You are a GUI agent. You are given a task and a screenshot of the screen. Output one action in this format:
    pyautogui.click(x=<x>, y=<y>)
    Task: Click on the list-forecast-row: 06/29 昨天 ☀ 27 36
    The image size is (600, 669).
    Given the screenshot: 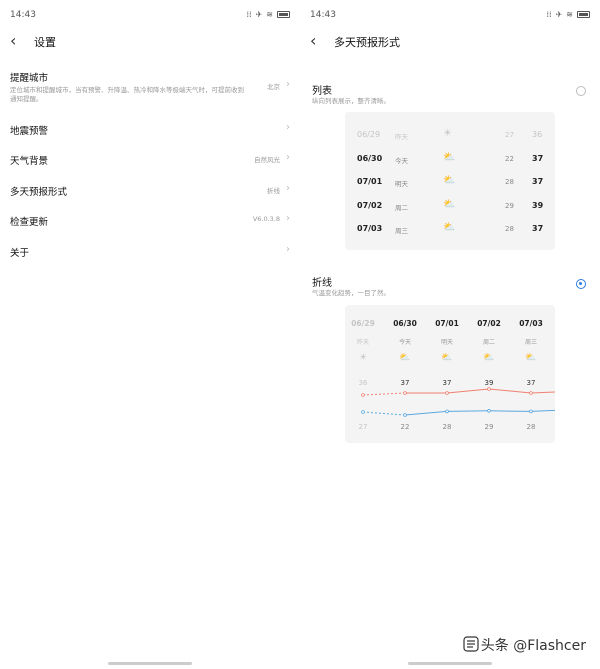 What is the action you would take?
    pyautogui.click(x=450, y=135)
    